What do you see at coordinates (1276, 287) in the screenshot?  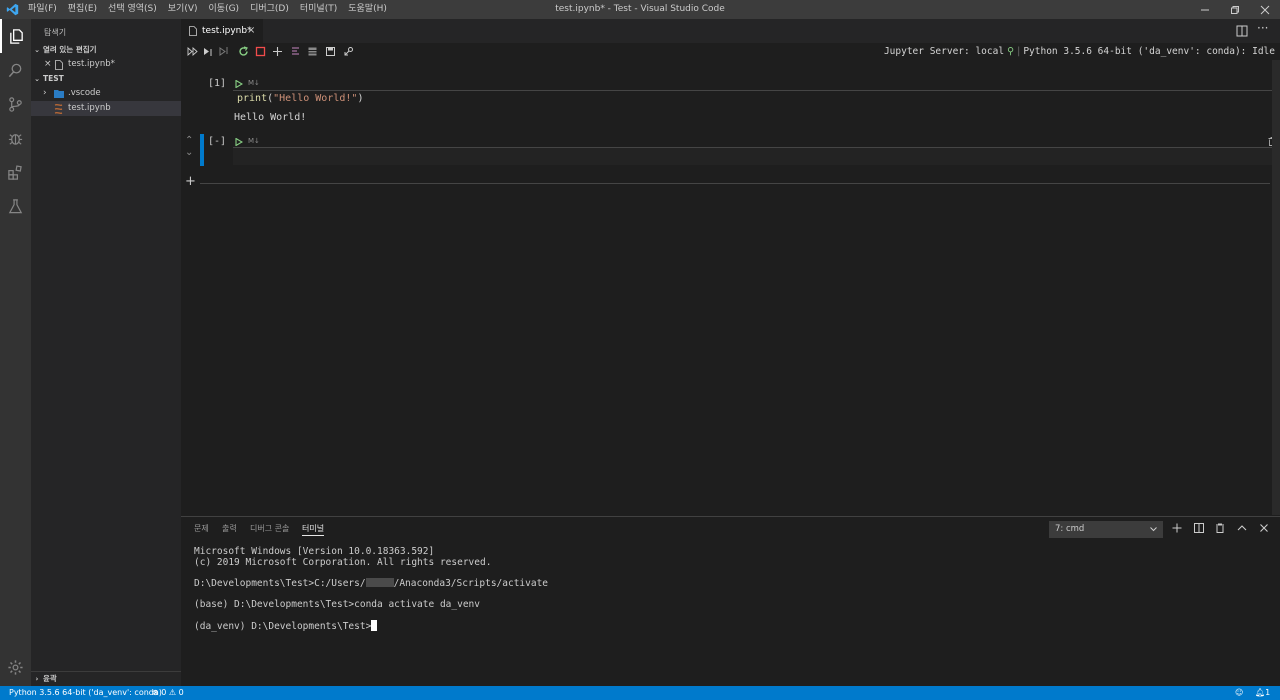 I see `vertical-scrollbar` at bounding box center [1276, 287].